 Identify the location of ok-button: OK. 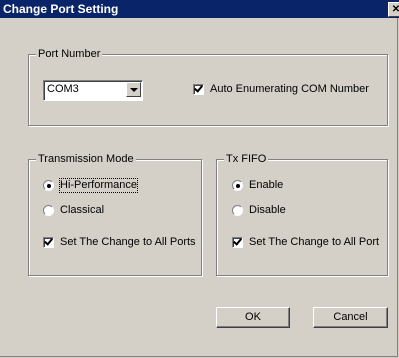
(253, 317).